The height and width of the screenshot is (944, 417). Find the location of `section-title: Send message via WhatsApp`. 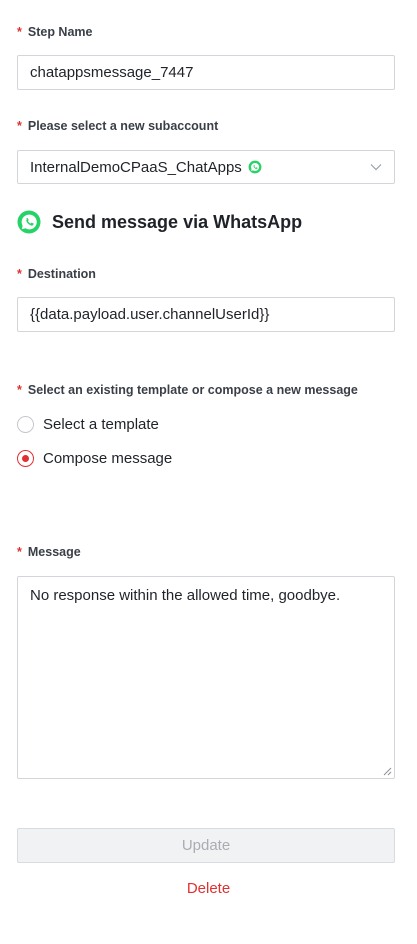

section-title: Send message via WhatsApp is located at coordinates (177, 221).